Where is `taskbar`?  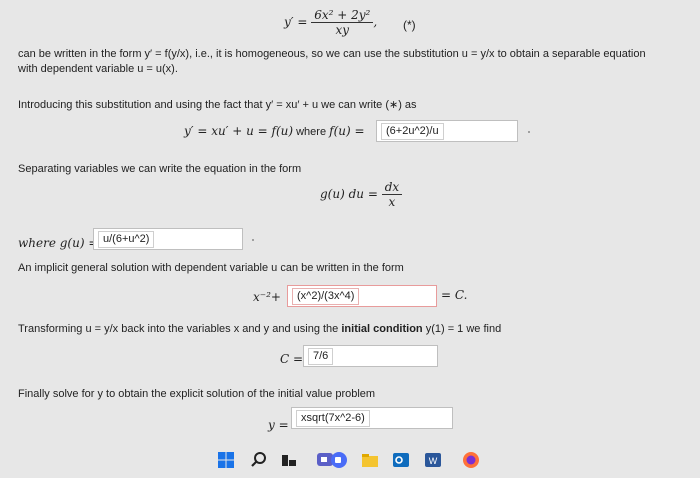 taskbar is located at coordinates (350, 461).